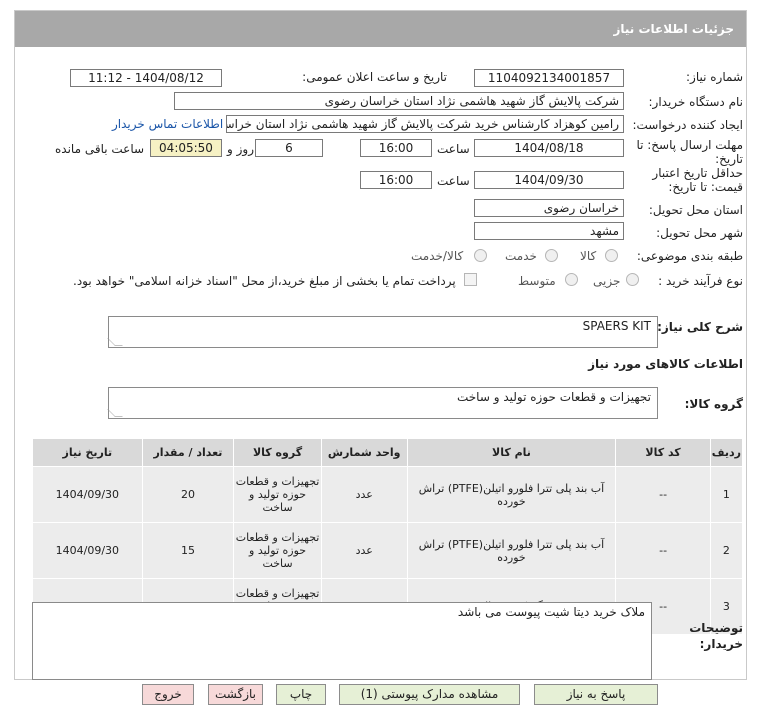  Describe the element at coordinates (437, 256) in the screenshot. I see `category-option-goods-service: کالا/خدمت` at that location.